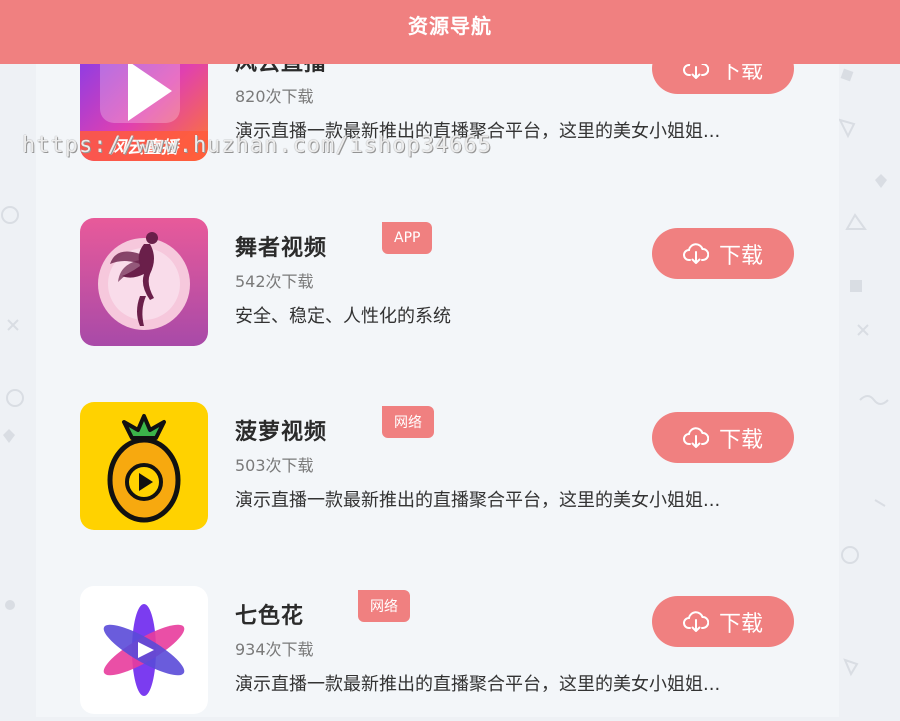 The width and height of the screenshot is (900, 721). What do you see at coordinates (343, 316) in the screenshot?
I see `app-description: 安全、稳定、人性化的系统` at bounding box center [343, 316].